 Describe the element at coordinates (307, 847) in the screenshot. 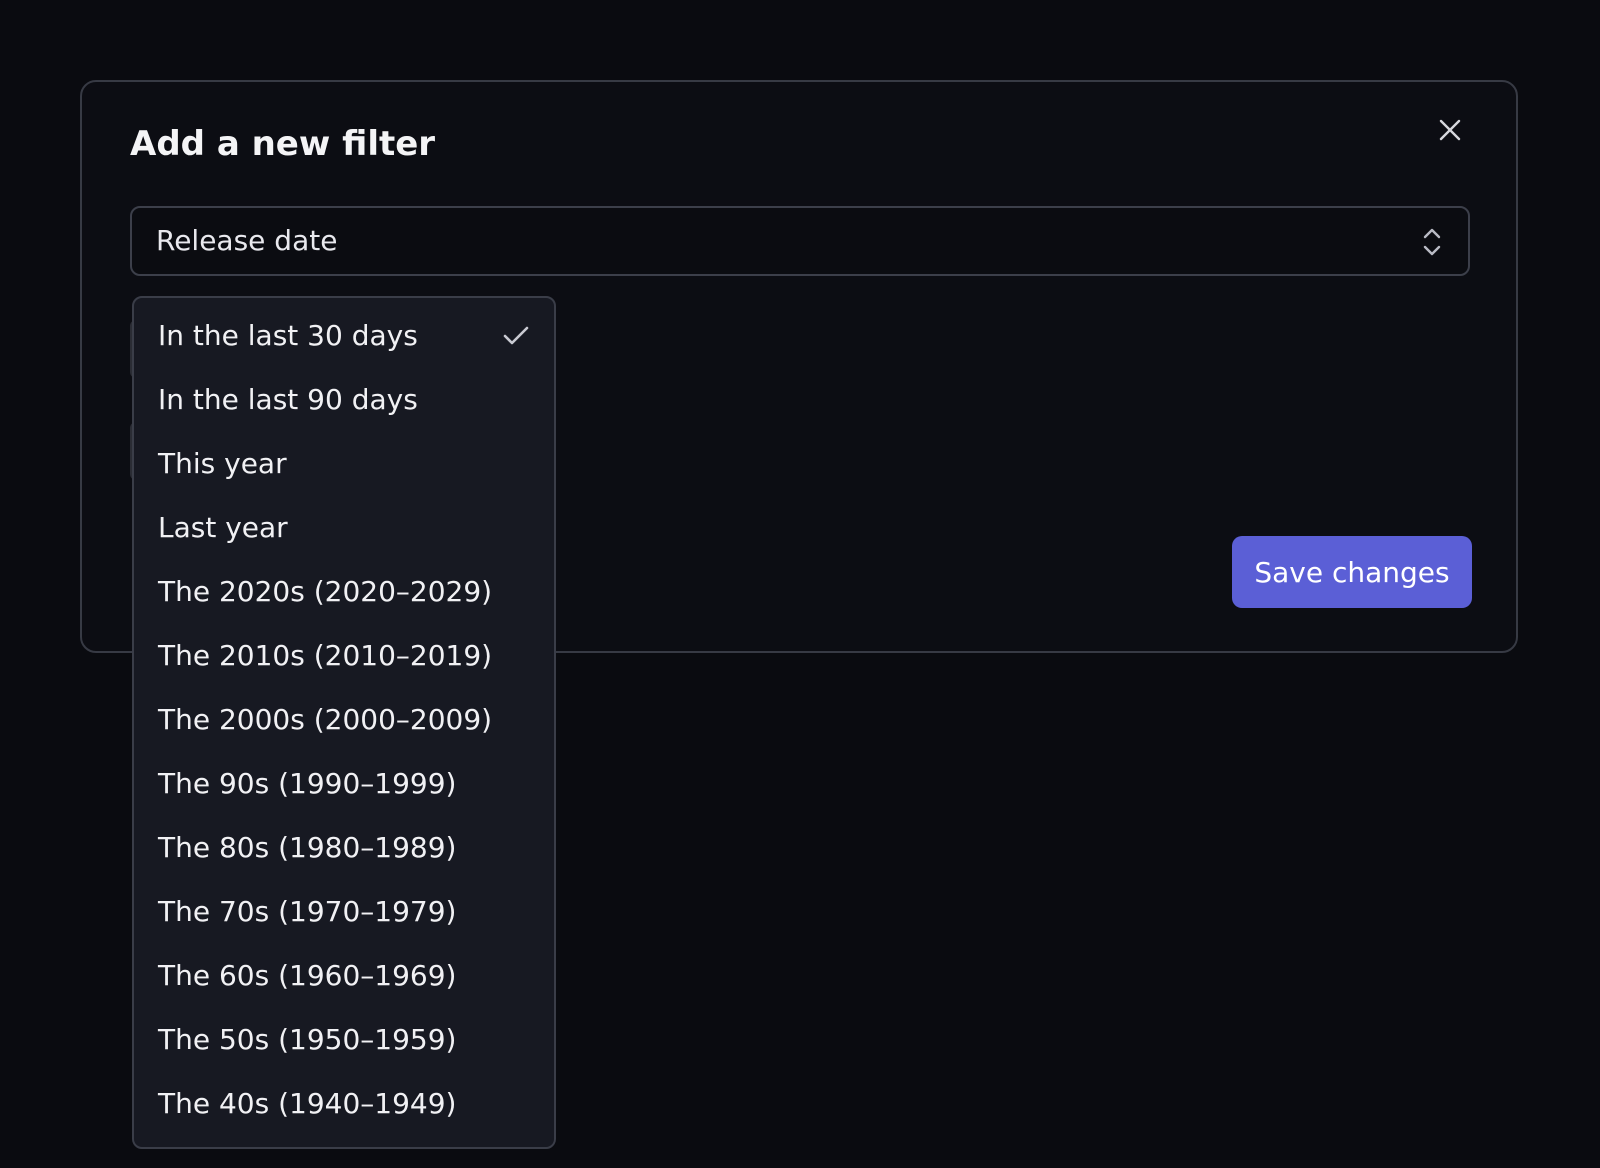

I see `dropdown-option-label: The 80s (1980–1989)` at that location.